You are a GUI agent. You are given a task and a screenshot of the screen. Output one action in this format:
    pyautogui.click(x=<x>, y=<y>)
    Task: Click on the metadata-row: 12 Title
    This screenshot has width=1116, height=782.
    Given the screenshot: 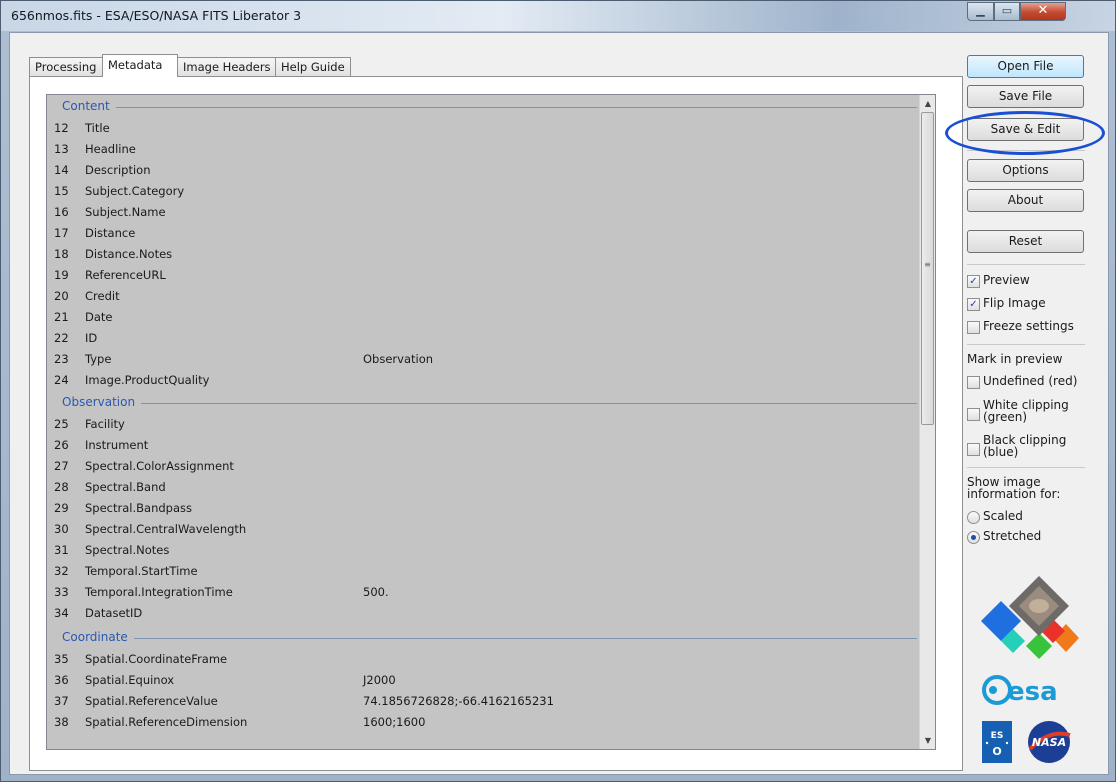 What is the action you would take?
    pyautogui.click(x=482, y=127)
    